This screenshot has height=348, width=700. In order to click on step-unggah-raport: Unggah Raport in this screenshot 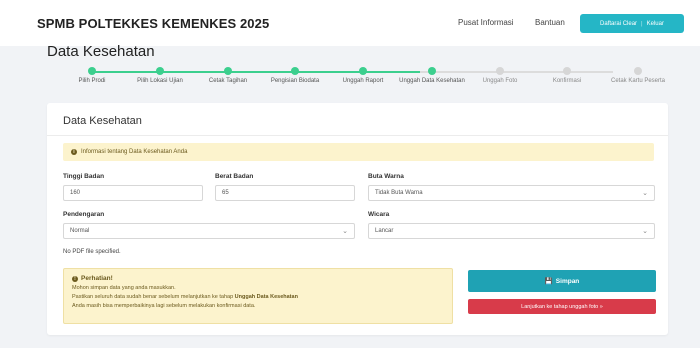, I will do `click(363, 74)`.